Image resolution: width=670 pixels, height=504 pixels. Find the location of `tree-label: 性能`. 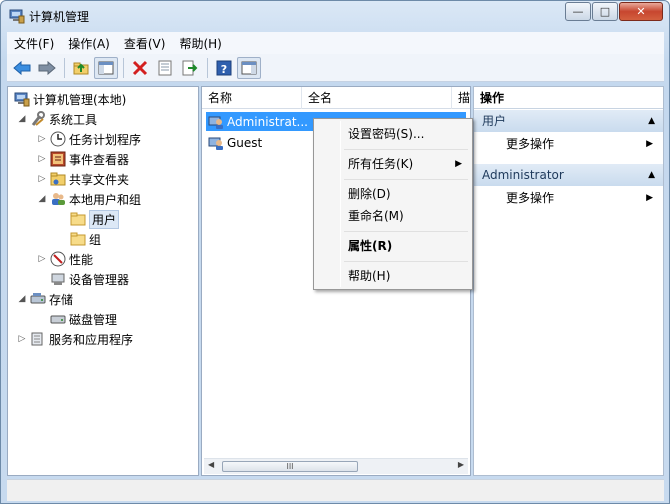

tree-label: 性能 is located at coordinates (81, 259).